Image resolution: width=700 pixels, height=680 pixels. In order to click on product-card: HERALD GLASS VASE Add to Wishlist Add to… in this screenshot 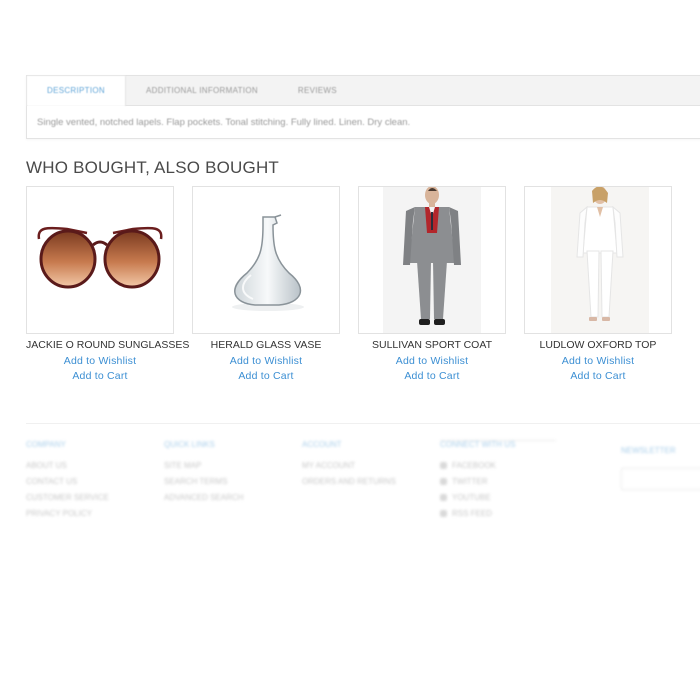, I will do `click(266, 284)`.